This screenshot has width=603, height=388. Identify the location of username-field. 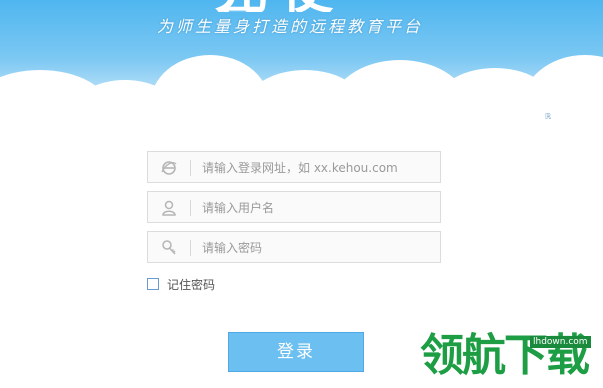
(294, 207).